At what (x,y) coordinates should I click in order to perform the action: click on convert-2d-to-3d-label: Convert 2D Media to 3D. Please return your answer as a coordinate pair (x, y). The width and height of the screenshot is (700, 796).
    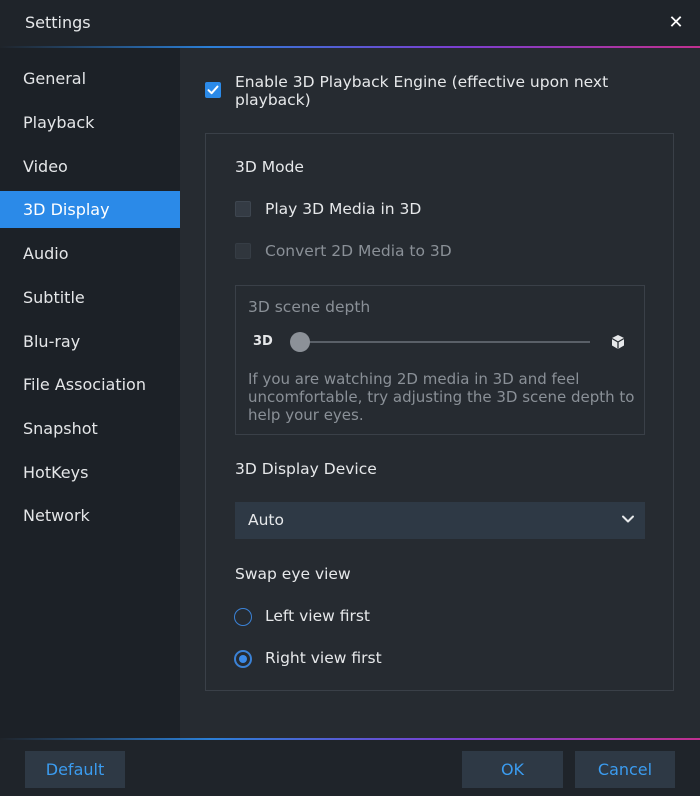
    Looking at the image, I should click on (358, 251).